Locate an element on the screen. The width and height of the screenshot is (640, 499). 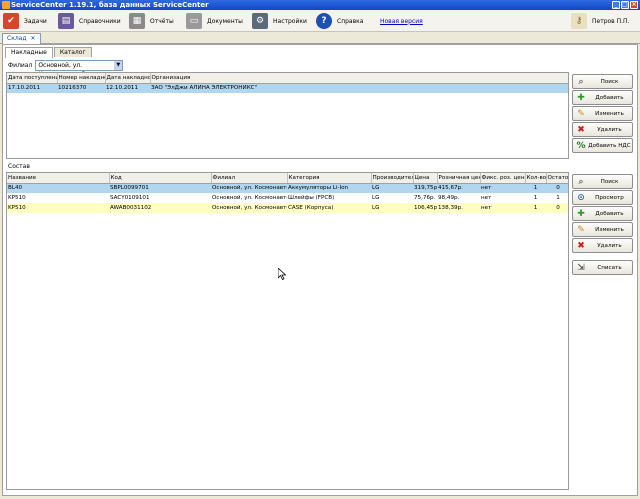
close-button: × is located at coordinates (634, 5).